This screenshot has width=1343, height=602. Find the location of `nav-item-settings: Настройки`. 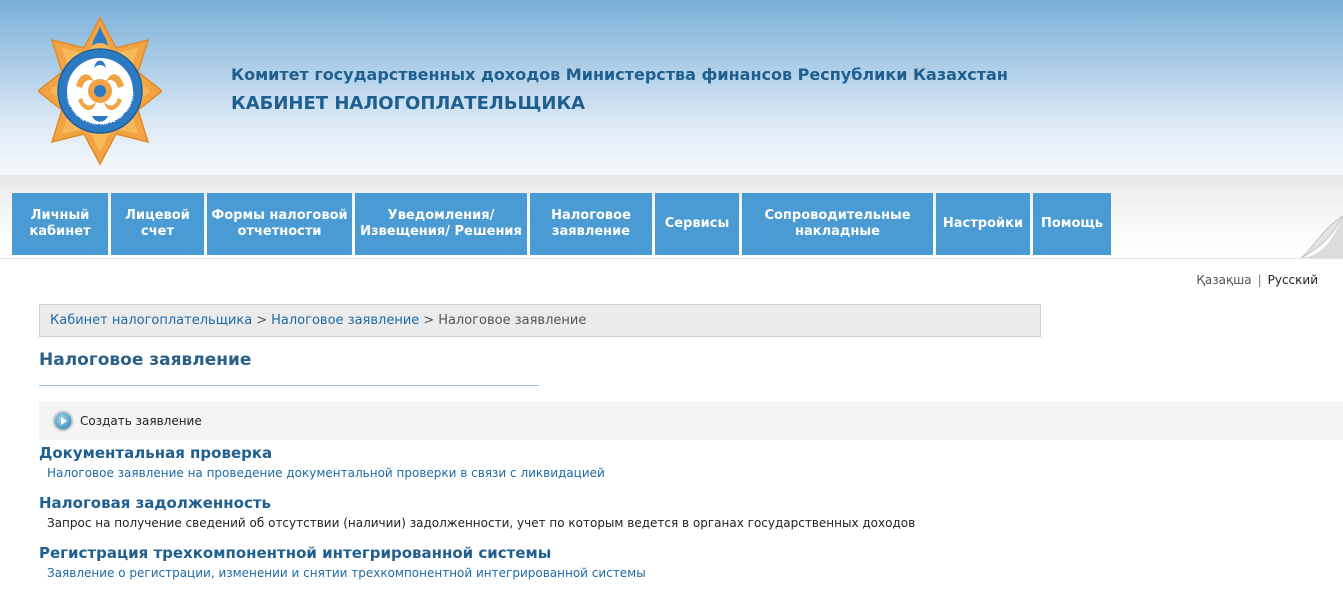

nav-item-settings: Настройки is located at coordinates (983, 224).